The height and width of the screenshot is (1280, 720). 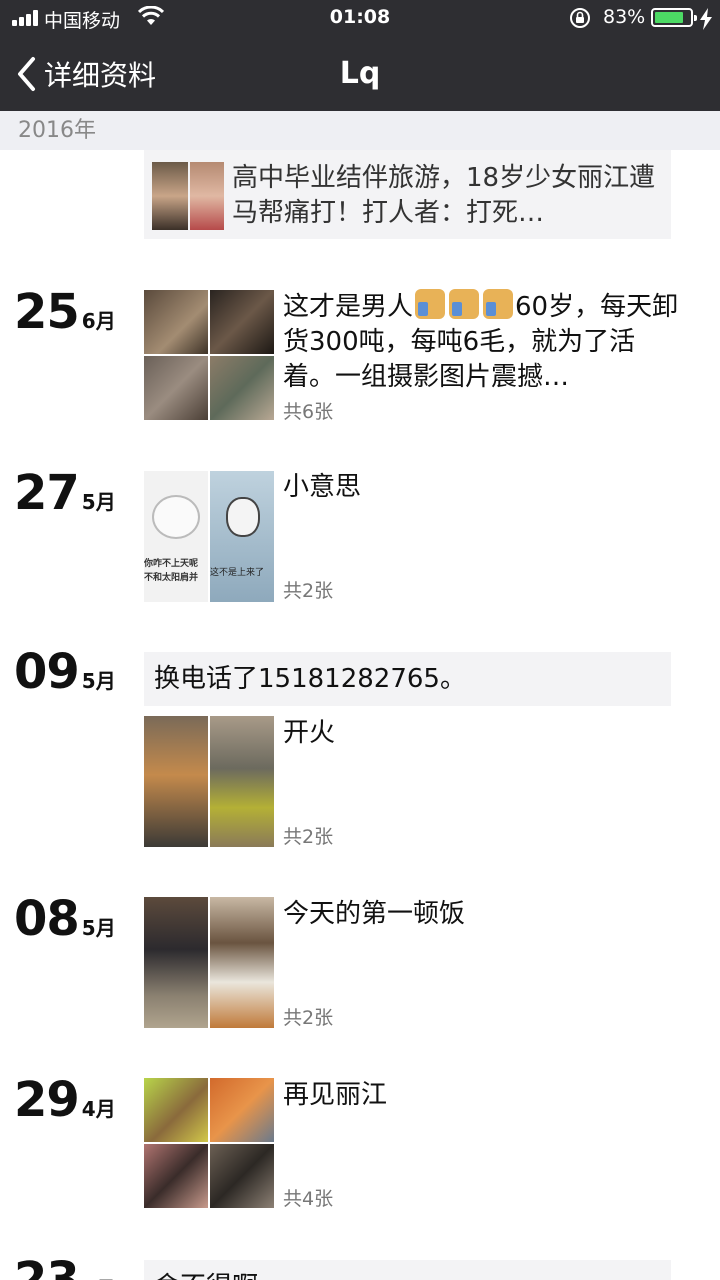 I want to click on post-text: 小意思, so click(x=483, y=487).